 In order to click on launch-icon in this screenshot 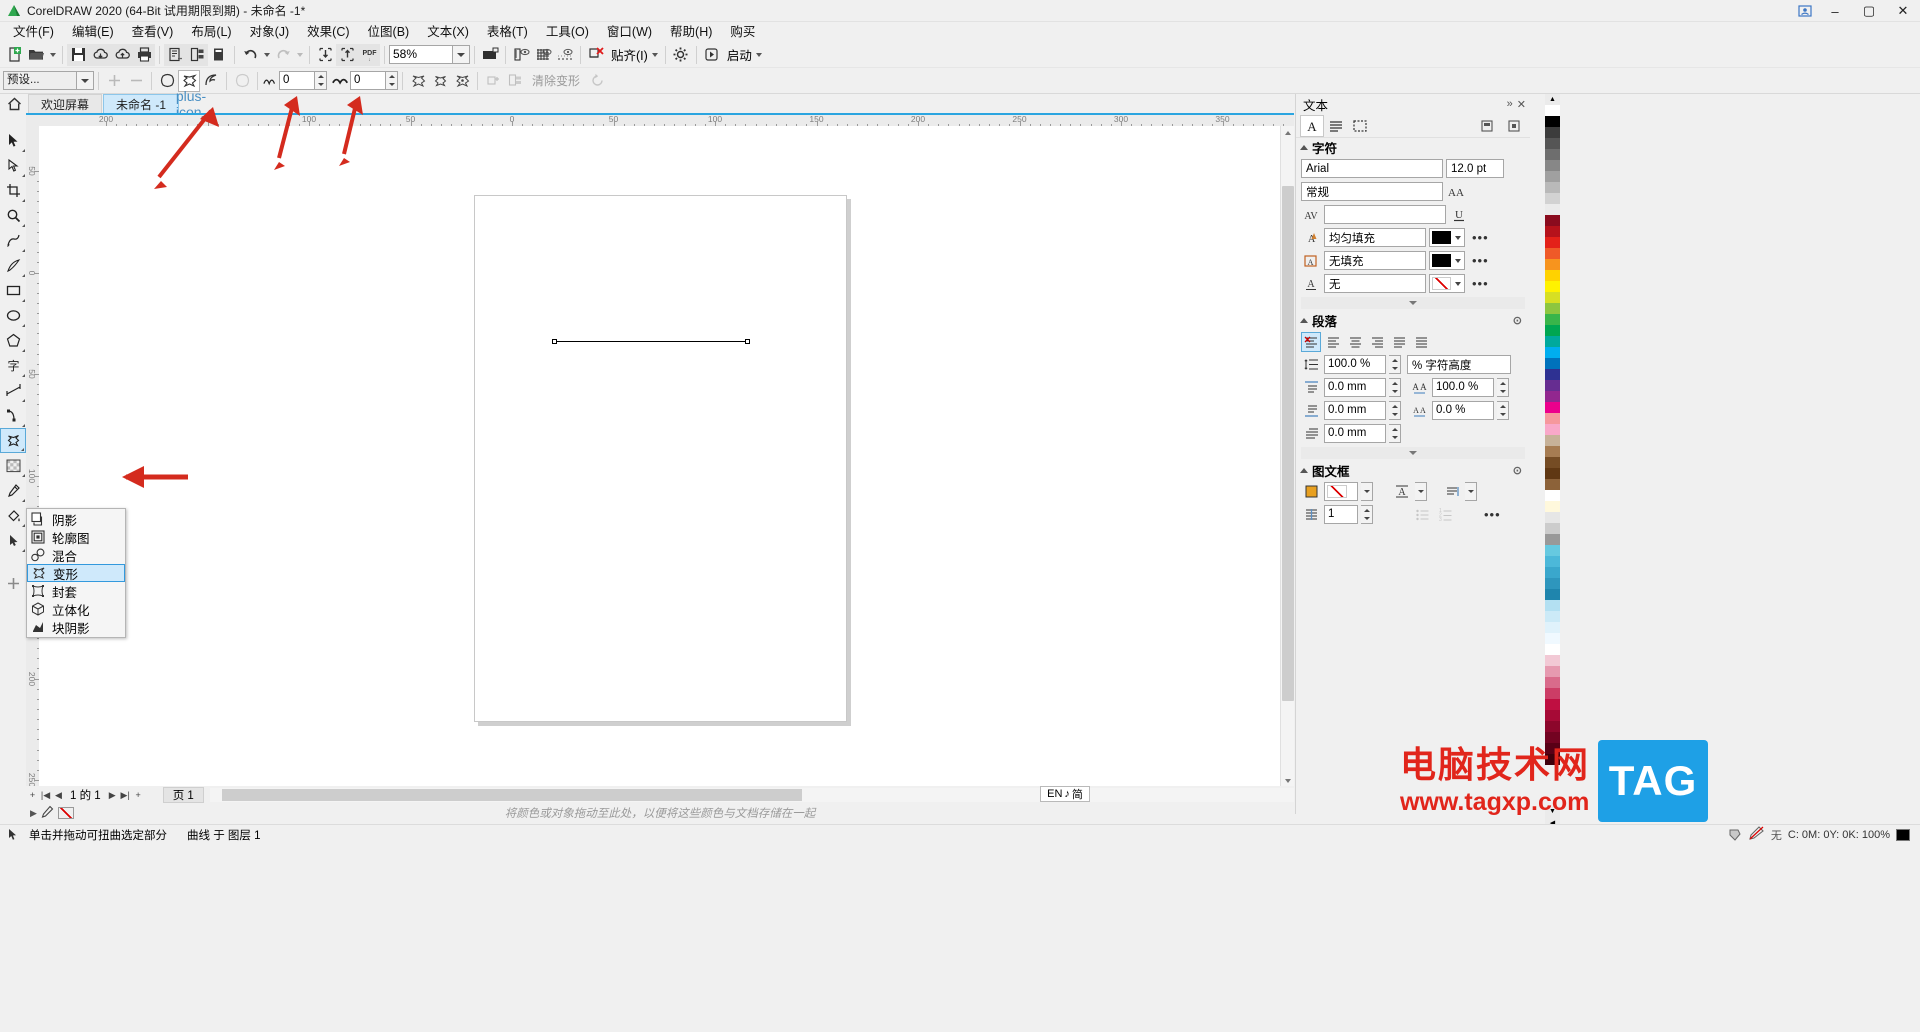, I will do `click(712, 55)`.